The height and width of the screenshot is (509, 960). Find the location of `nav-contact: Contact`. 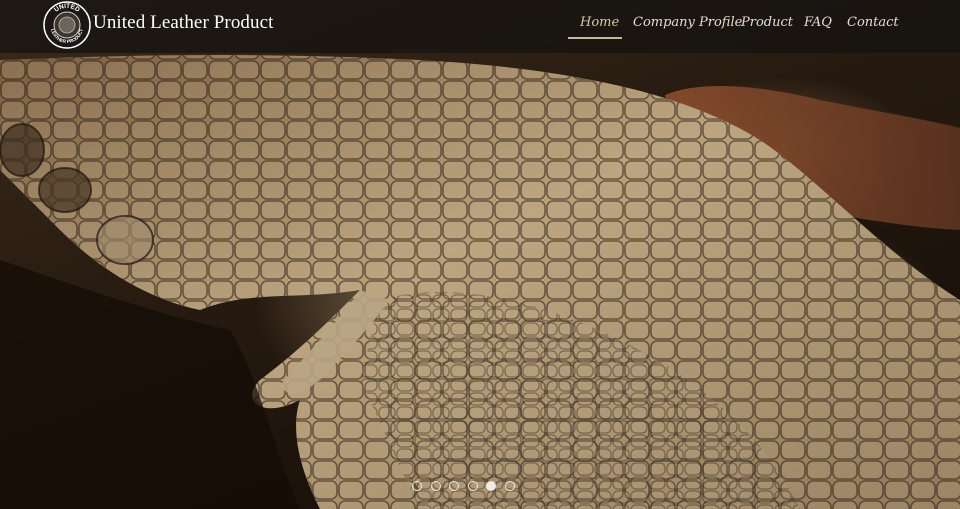

nav-contact: Contact is located at coordinates (873, 22).